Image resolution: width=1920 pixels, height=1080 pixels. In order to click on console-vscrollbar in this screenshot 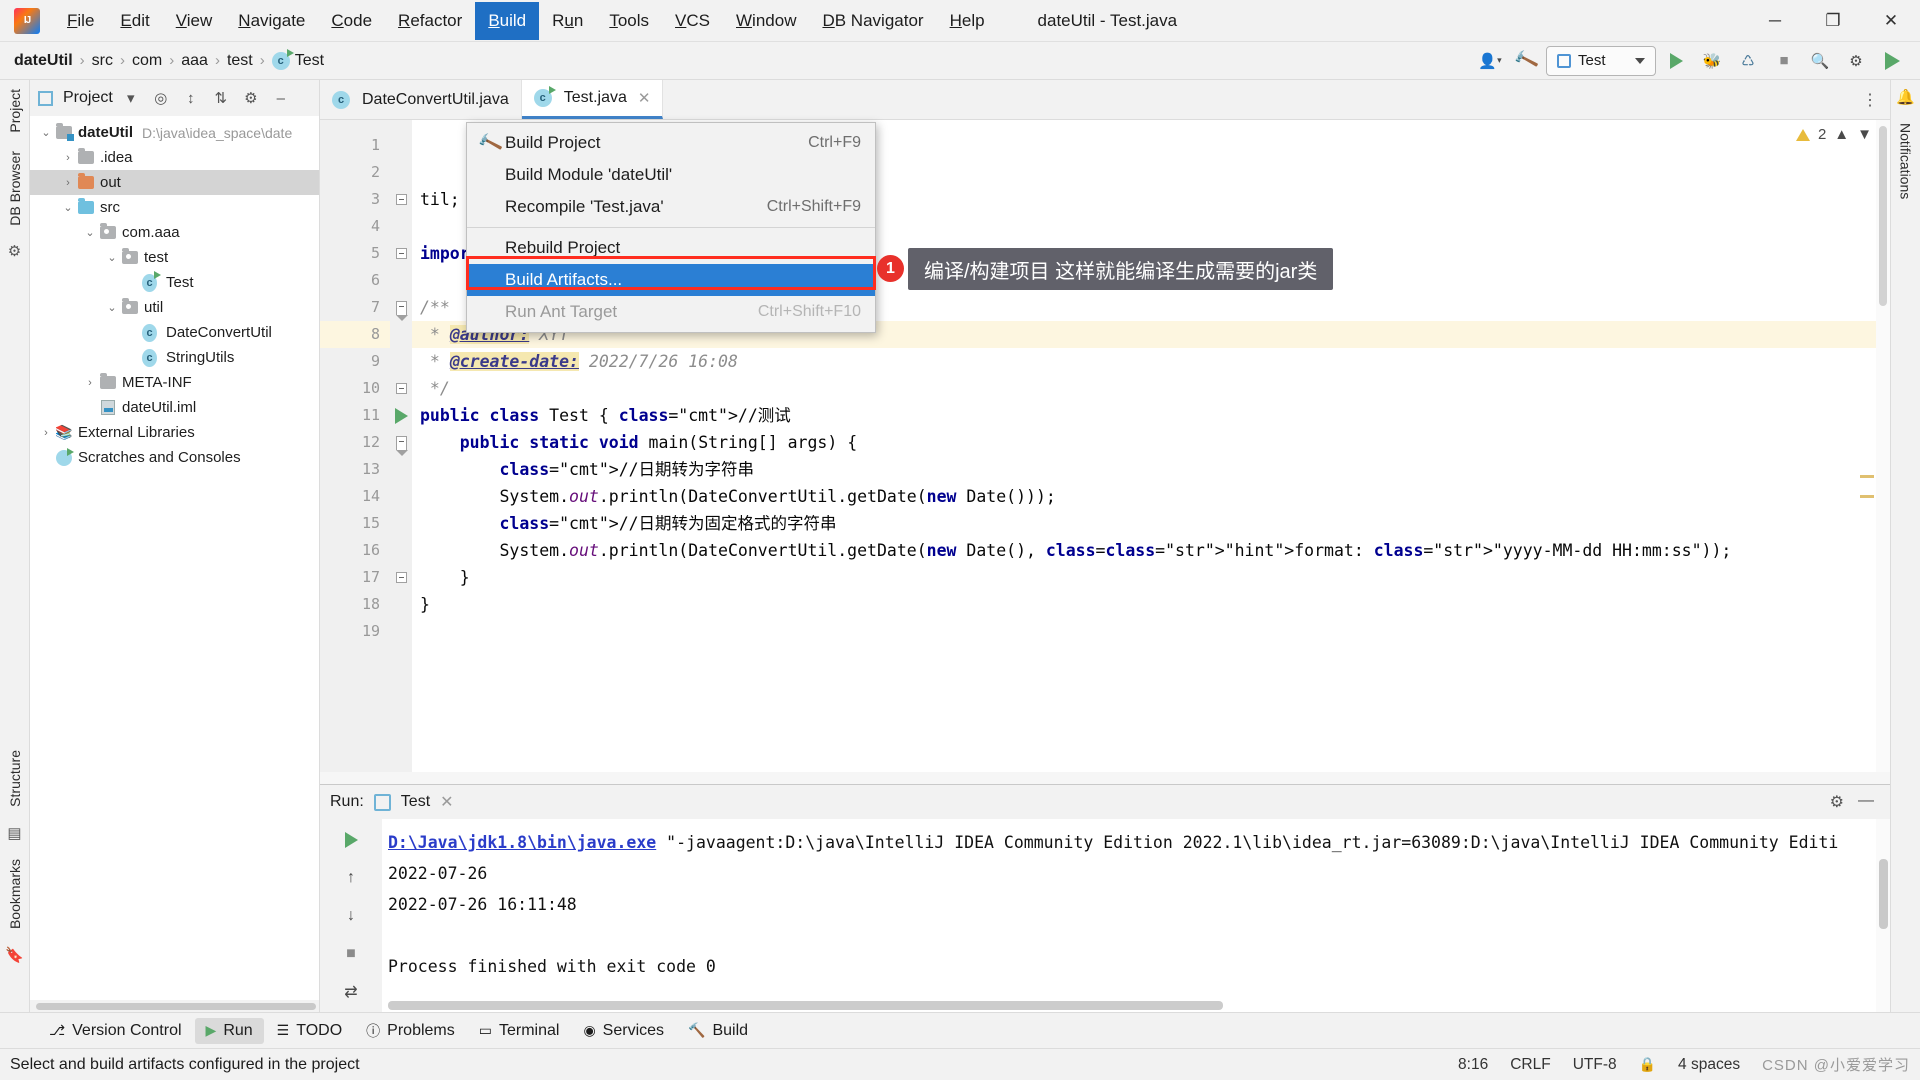, I will do `click(1883, 915)`.